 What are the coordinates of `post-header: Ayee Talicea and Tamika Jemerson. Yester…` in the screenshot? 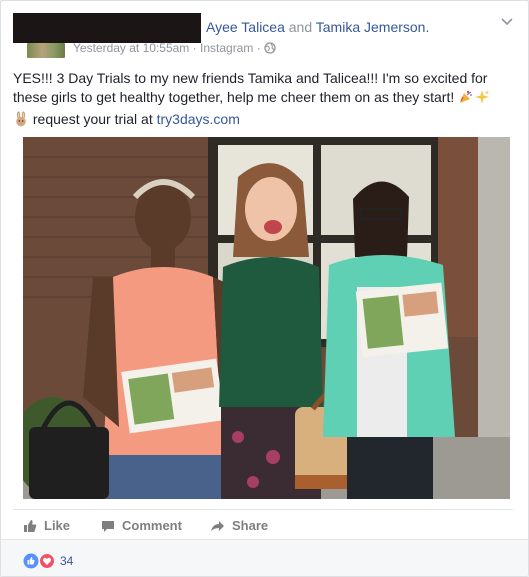 It's located at (264, 32).